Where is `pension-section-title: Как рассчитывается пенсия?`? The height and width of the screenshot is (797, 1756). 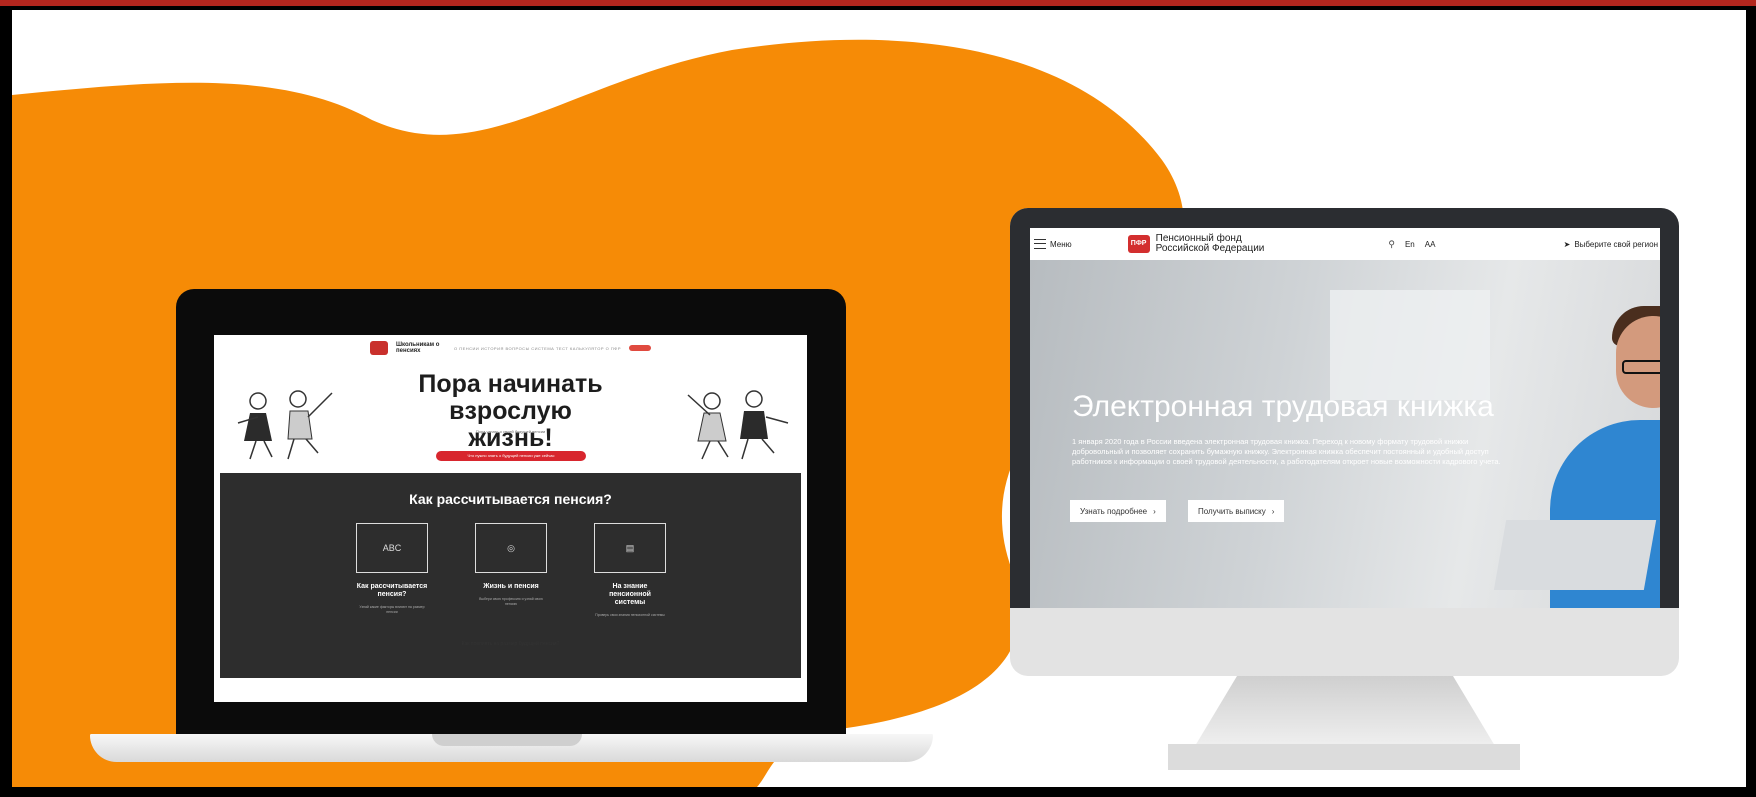 pension-section-title: Как рассчитывается пенсия? is located at coordinates (510, 499).